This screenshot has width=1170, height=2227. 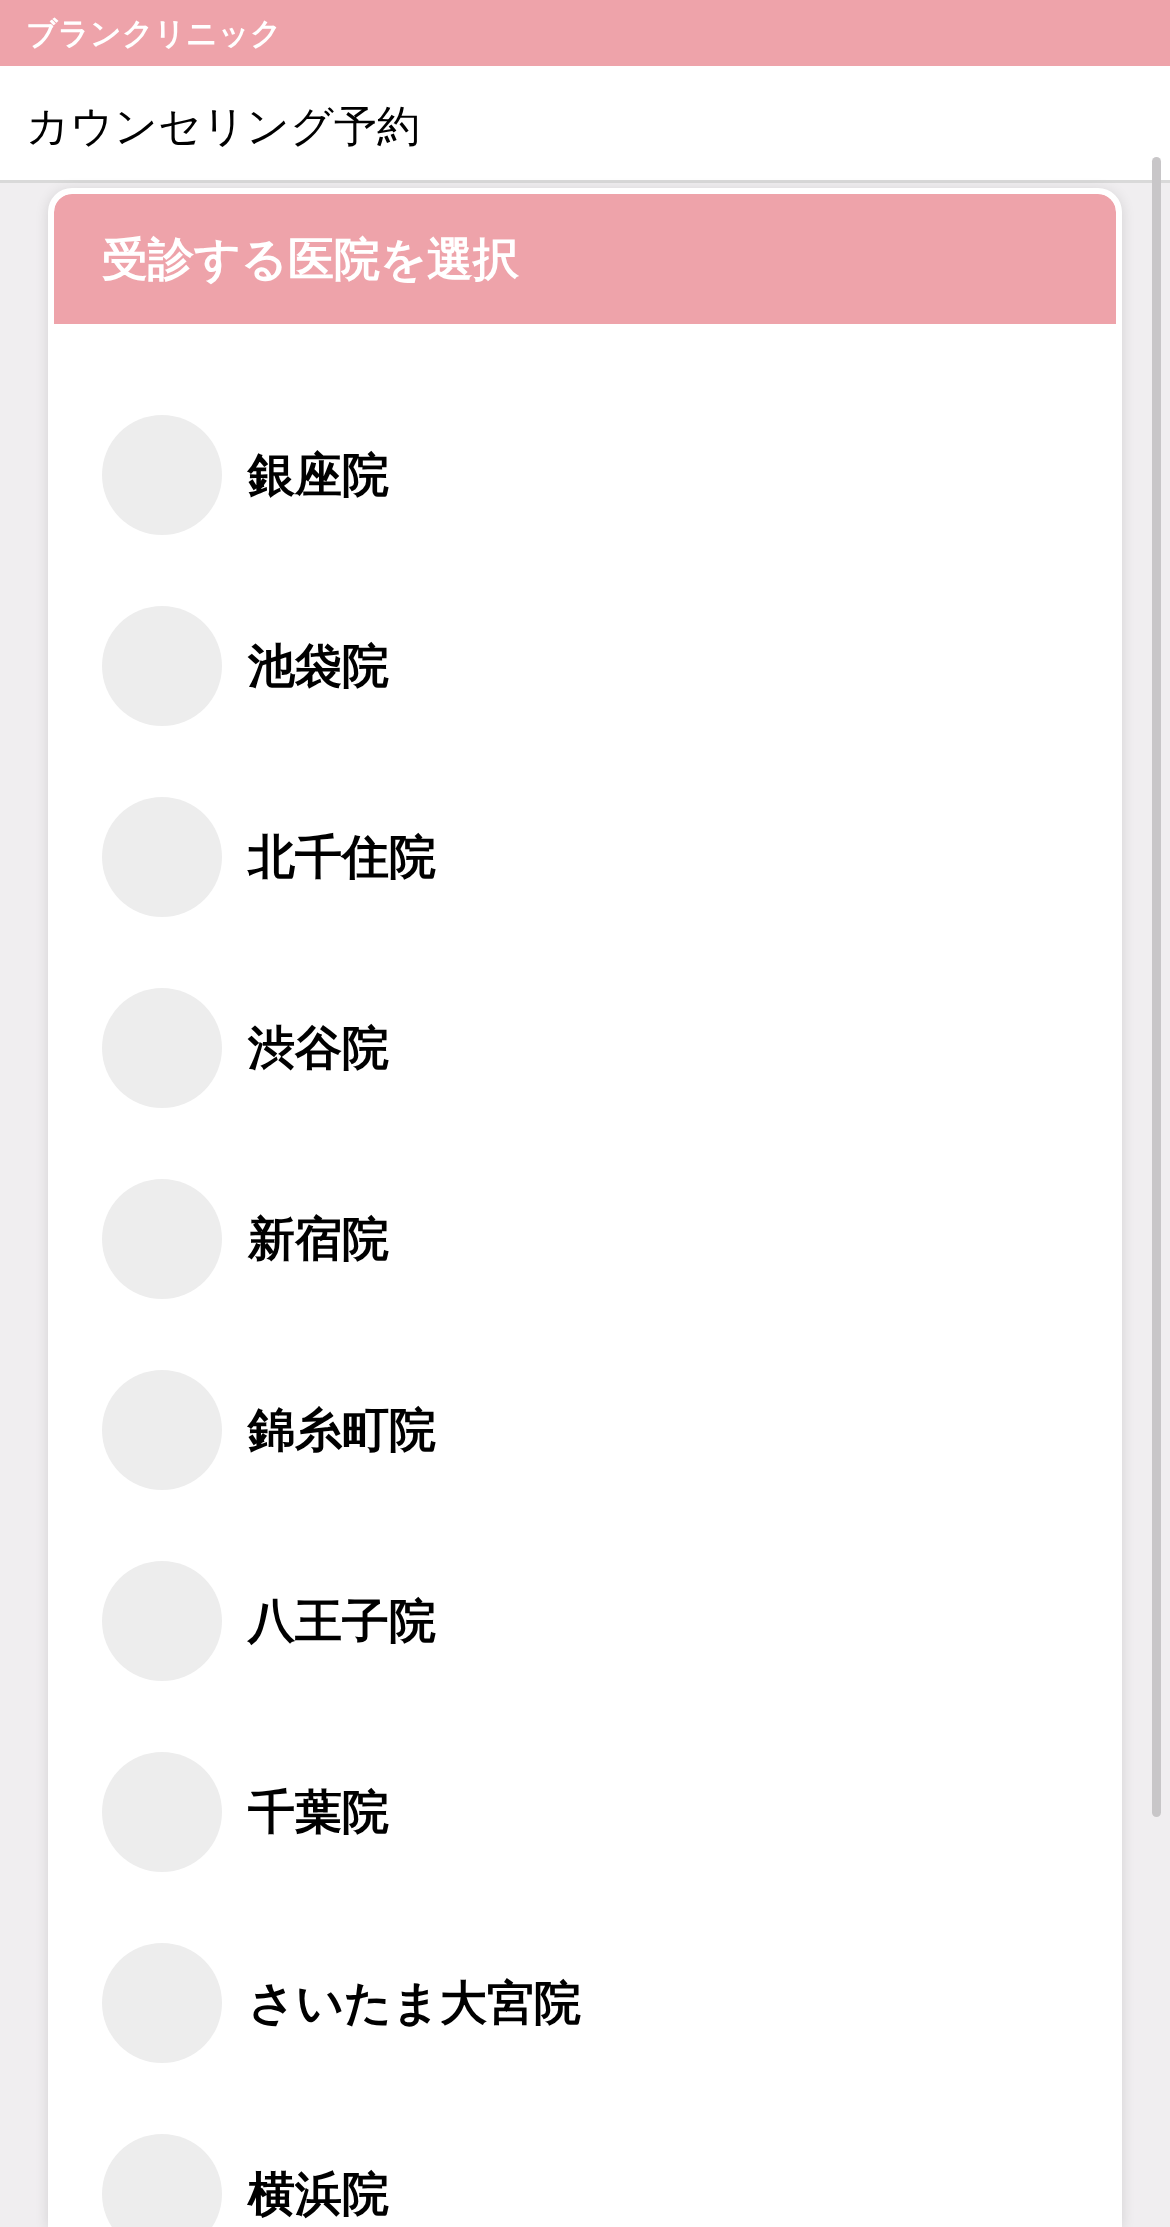 What do you see at coordinates (585, 1047) in the screenshot?
I see `clinic-option: 渋谷院` at bounding box center [585, 1047].